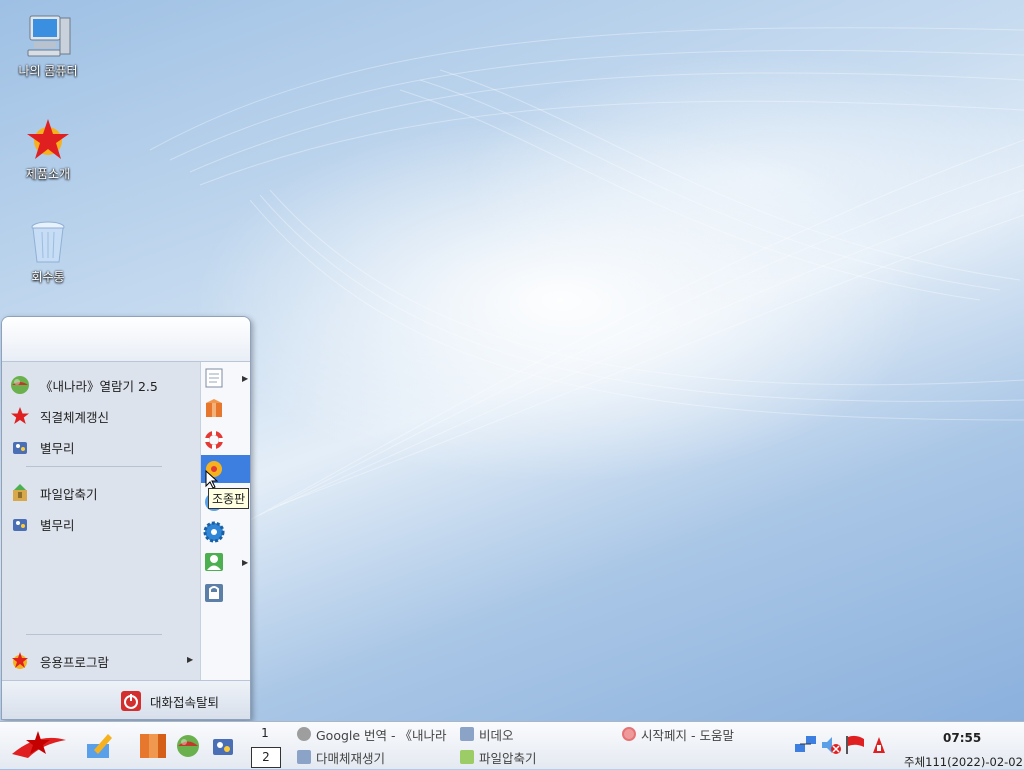  I want to click on menu-item-label: 《내나라》열람기 2.5, so click(99, 386).